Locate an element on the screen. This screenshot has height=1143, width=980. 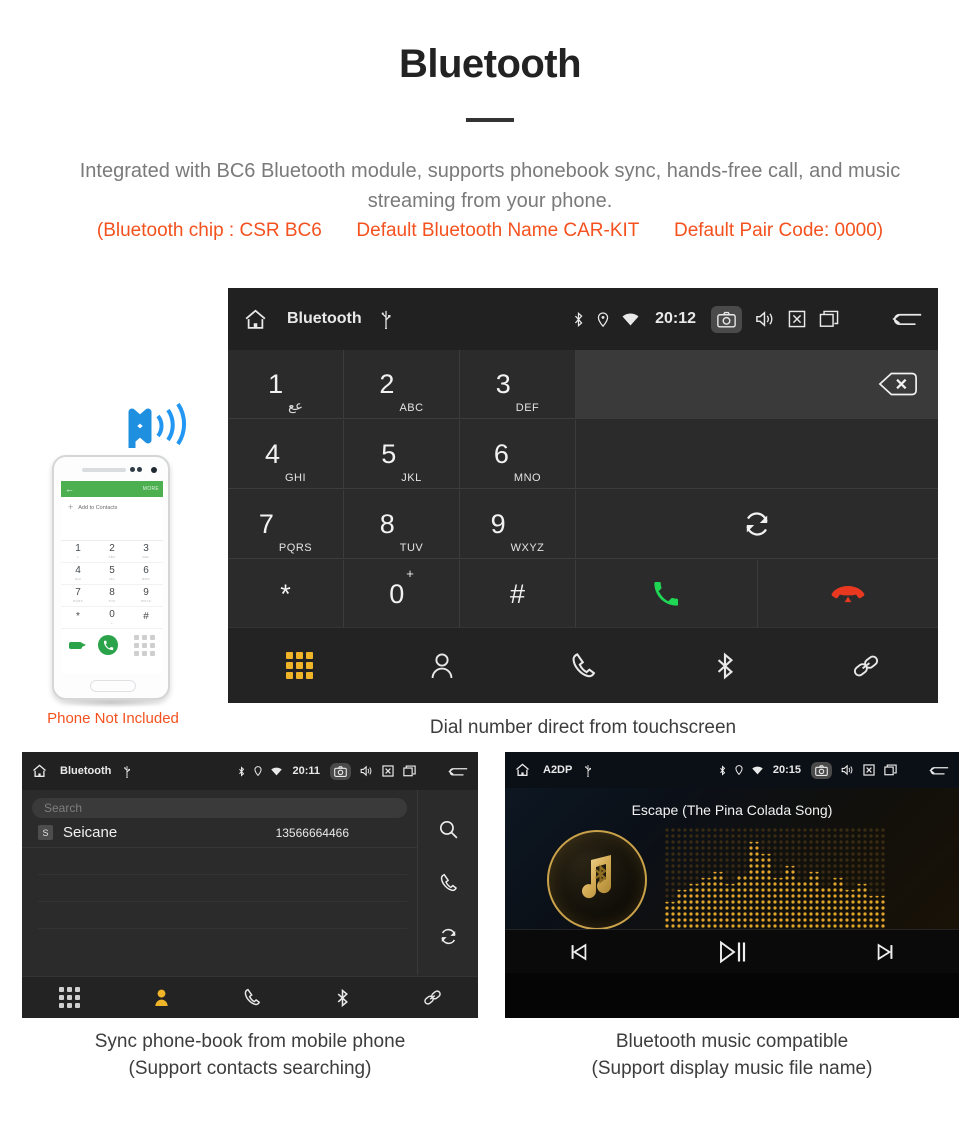
sync-contacts-button is located at coordinates (757, 524).